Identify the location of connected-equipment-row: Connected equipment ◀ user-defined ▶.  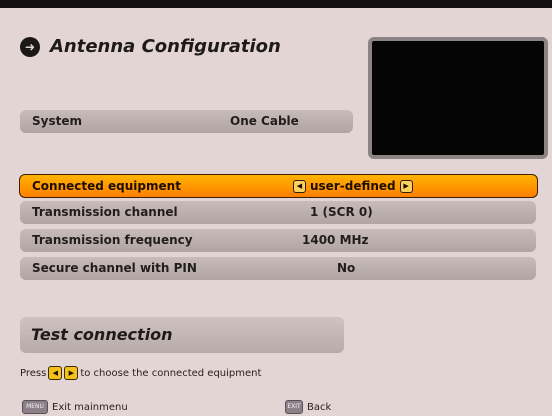
(278, 186).